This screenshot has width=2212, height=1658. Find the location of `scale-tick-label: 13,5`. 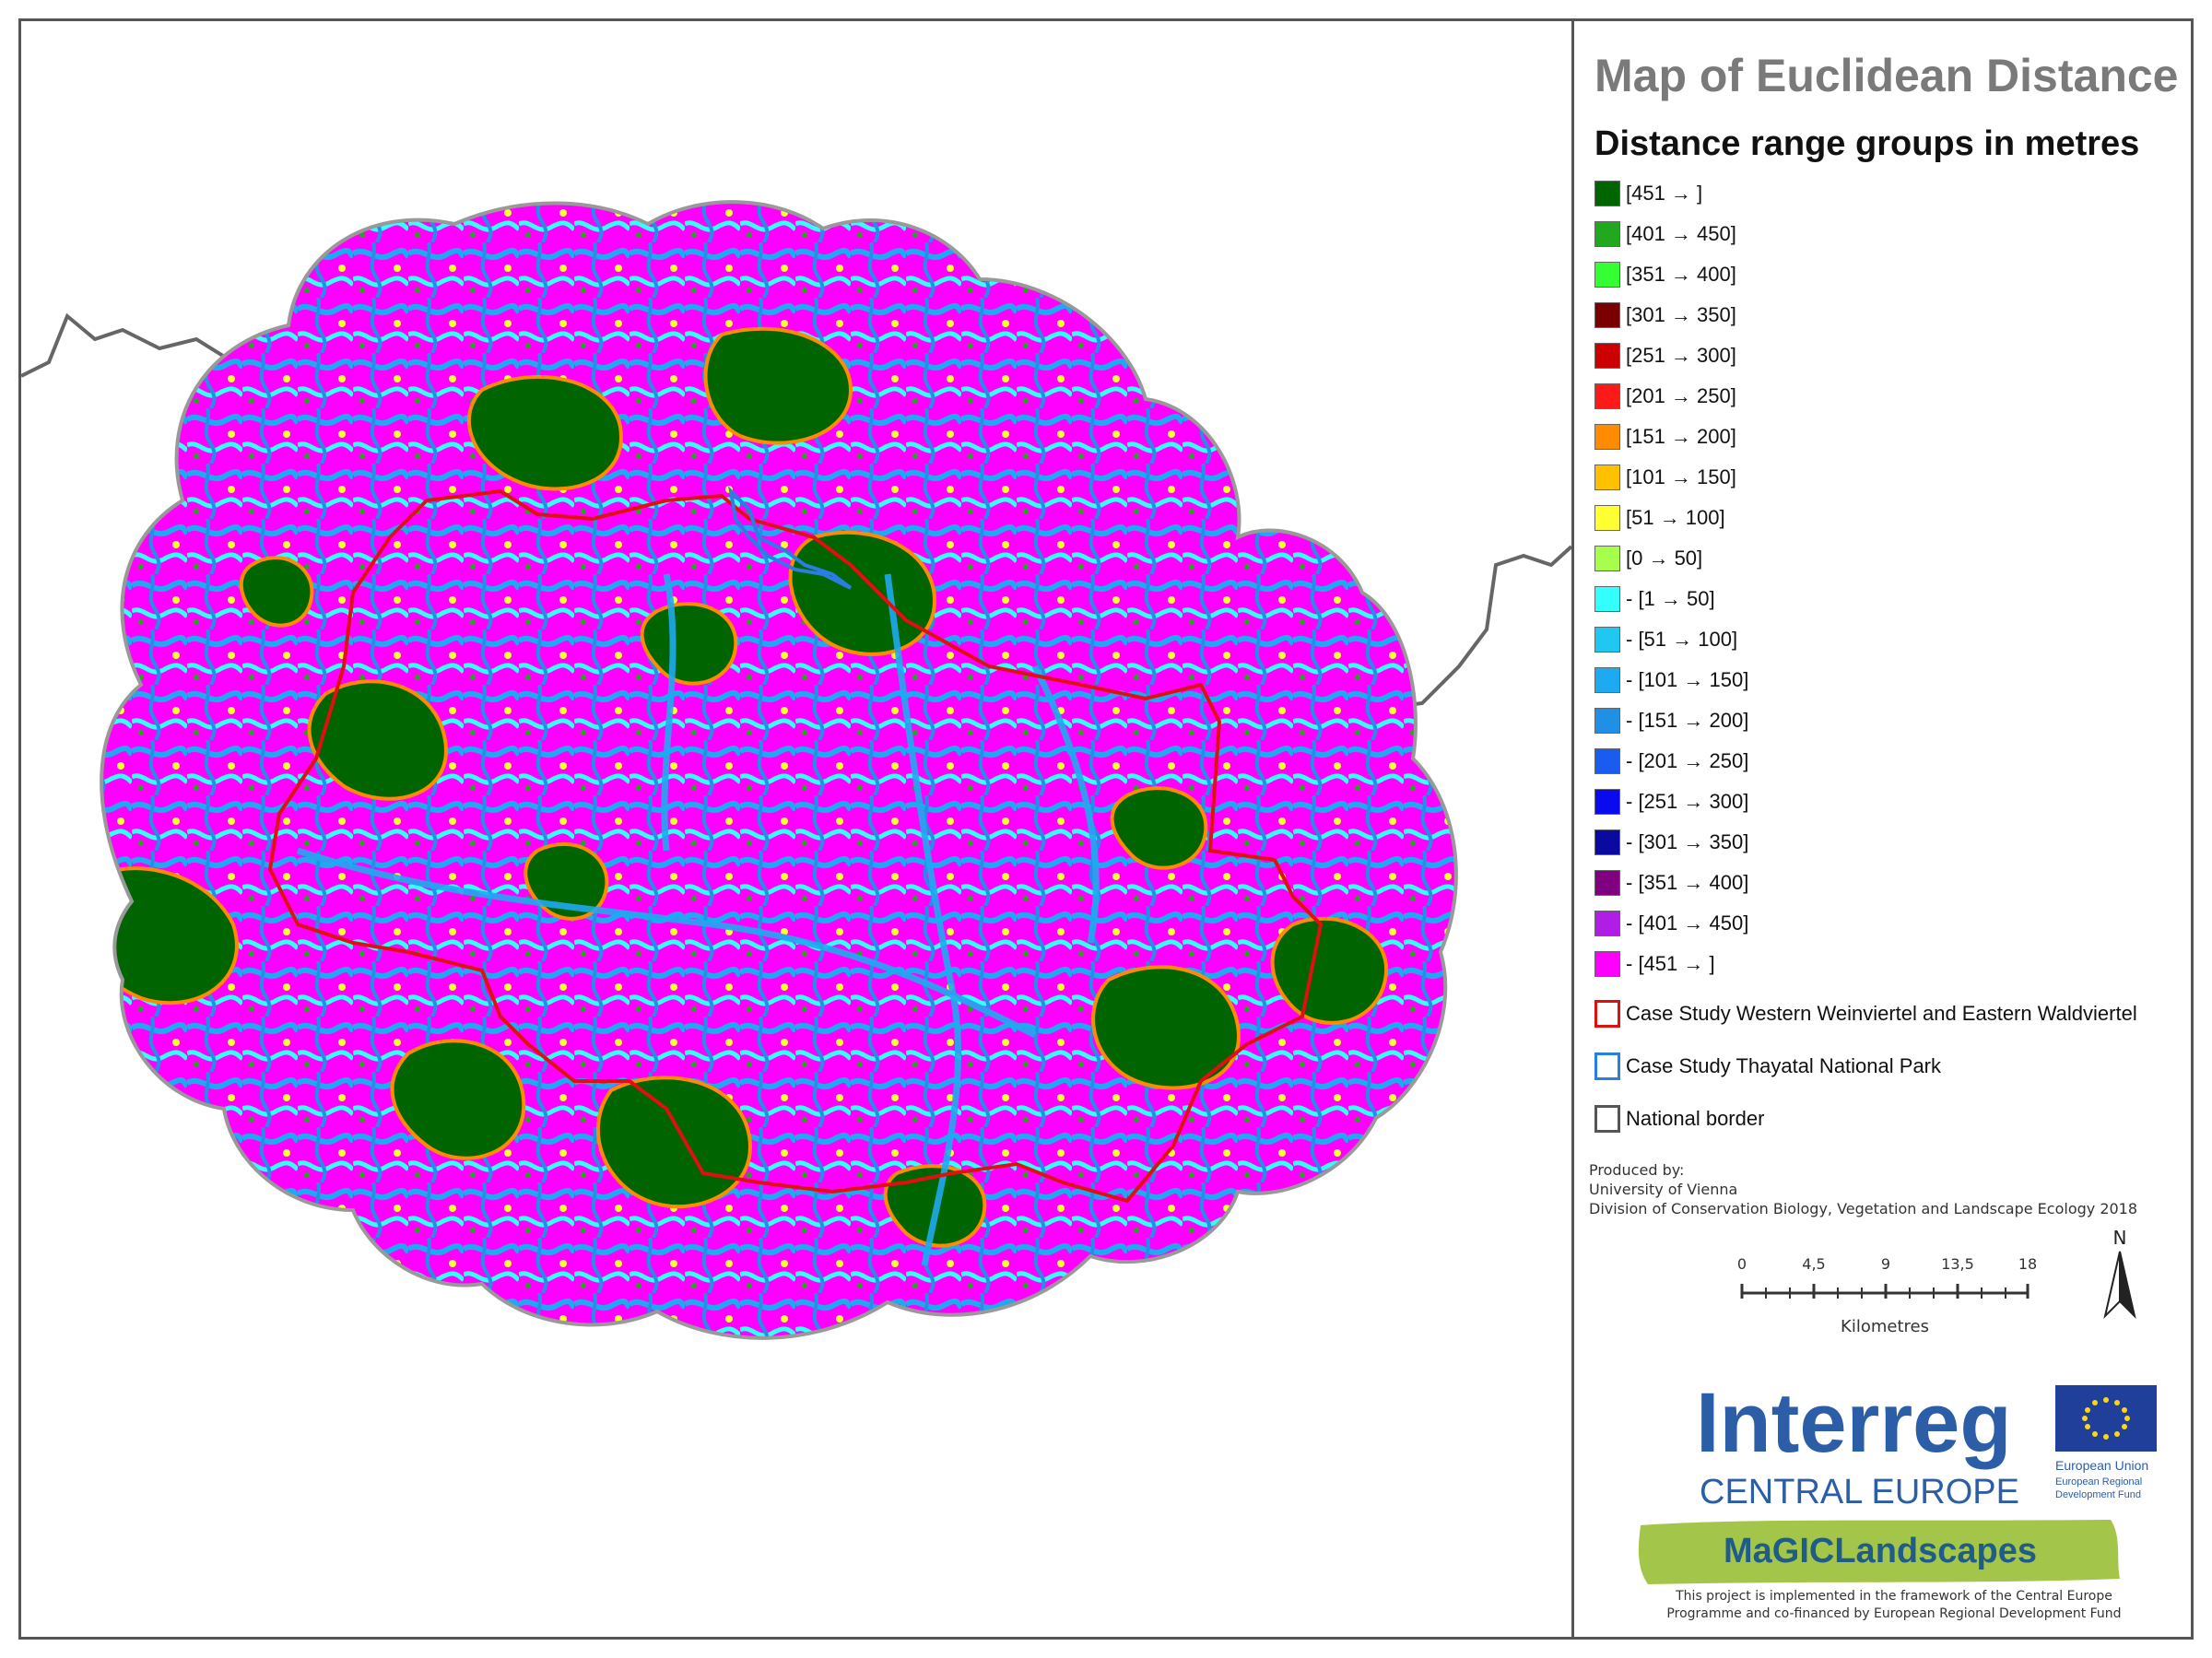

scale-tick-label: 13,5 is located at coordinates (1957, 1264).